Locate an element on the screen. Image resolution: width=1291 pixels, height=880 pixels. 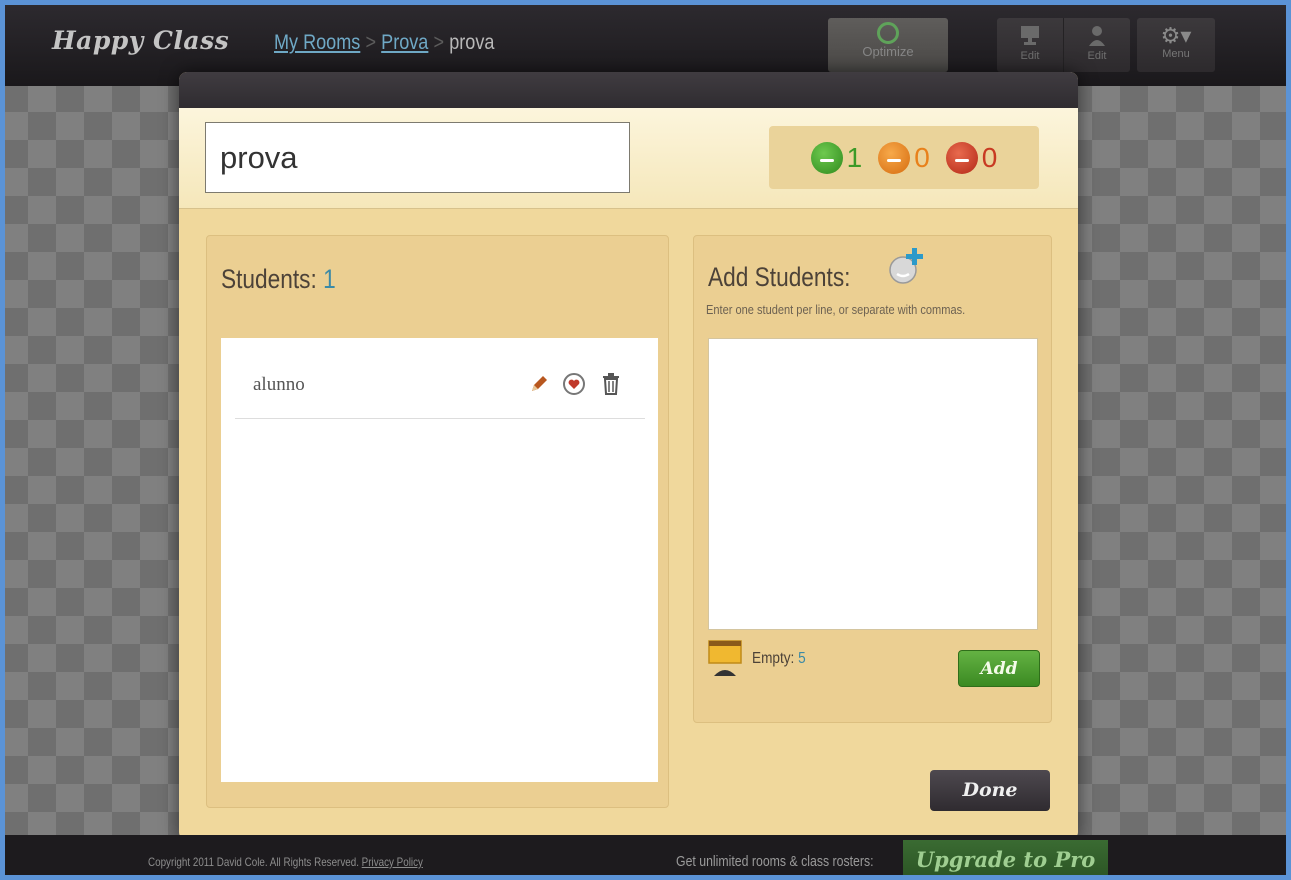
add-button: Add is located at coordinates (999, 668).